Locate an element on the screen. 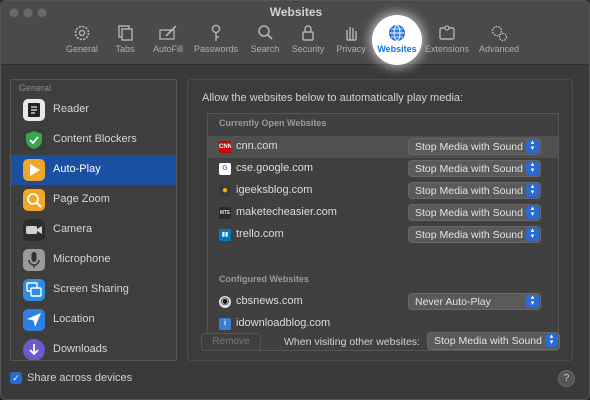 The width and height of the screenshot is (590, 400). site-name: idownloadblog.com is located at coordinates (283, 323).